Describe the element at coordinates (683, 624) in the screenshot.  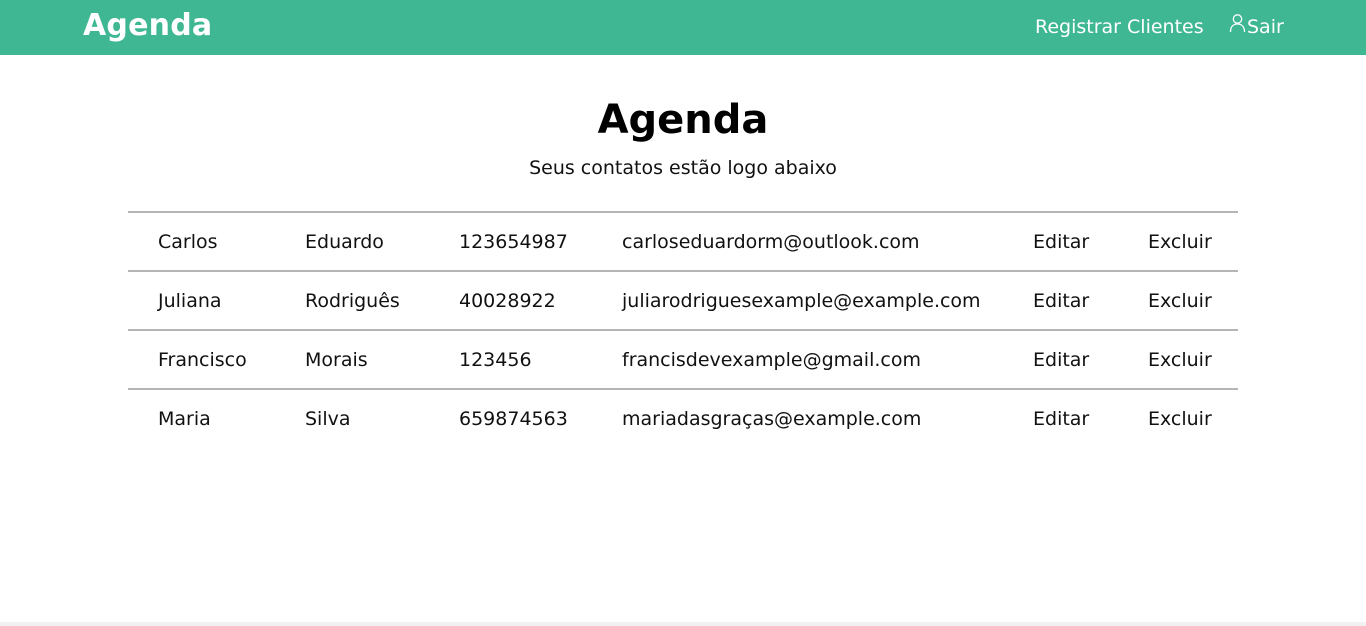
I see `page-bottom-divider` at that location.